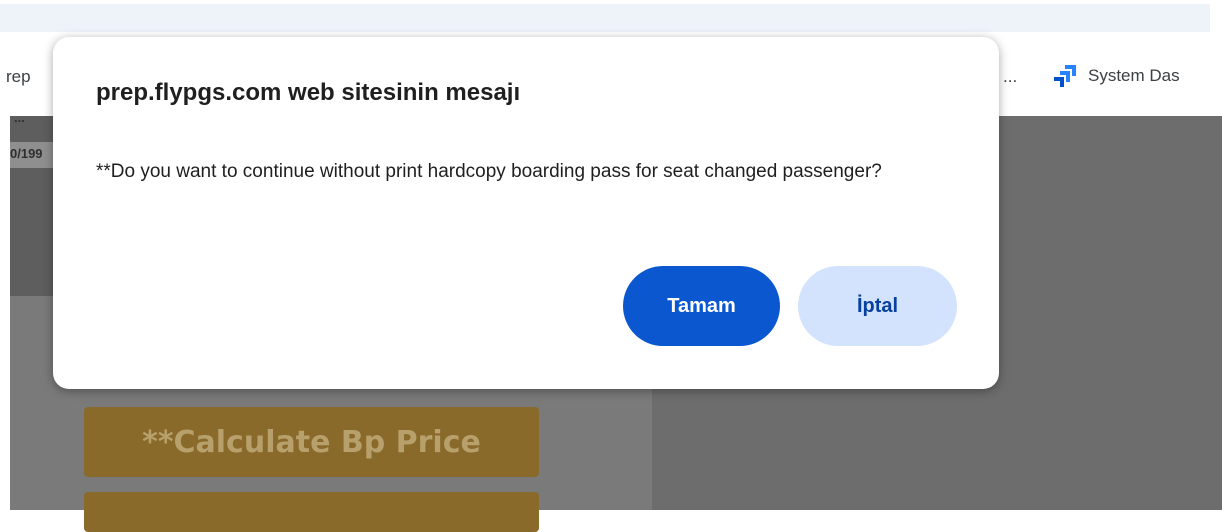  I want to click on tab-strip, so click(605, 18).